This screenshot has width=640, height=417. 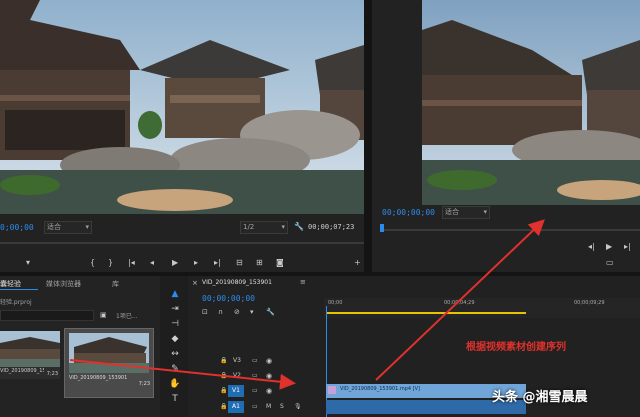 I want to click on mute-button: M, so click(x=268, y=407).